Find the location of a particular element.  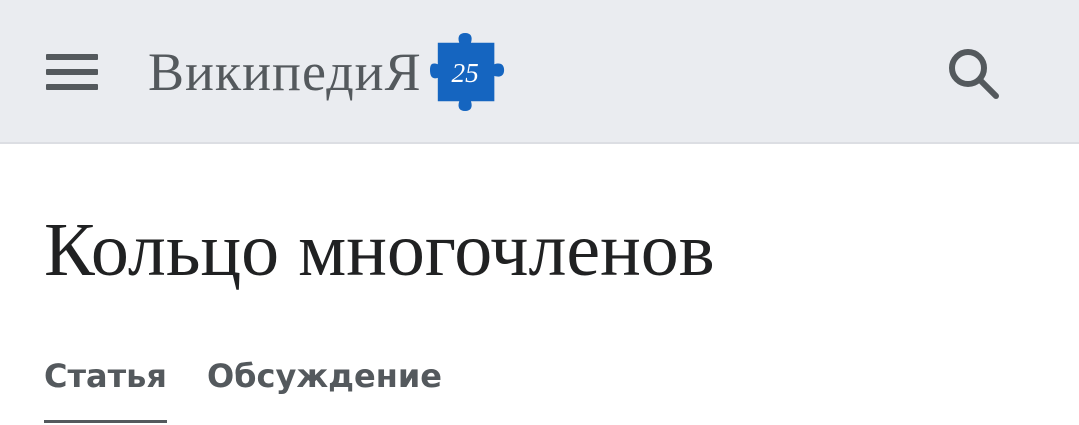

page-tabs: Статья Обсуждение is located at coordinates (243, 387).